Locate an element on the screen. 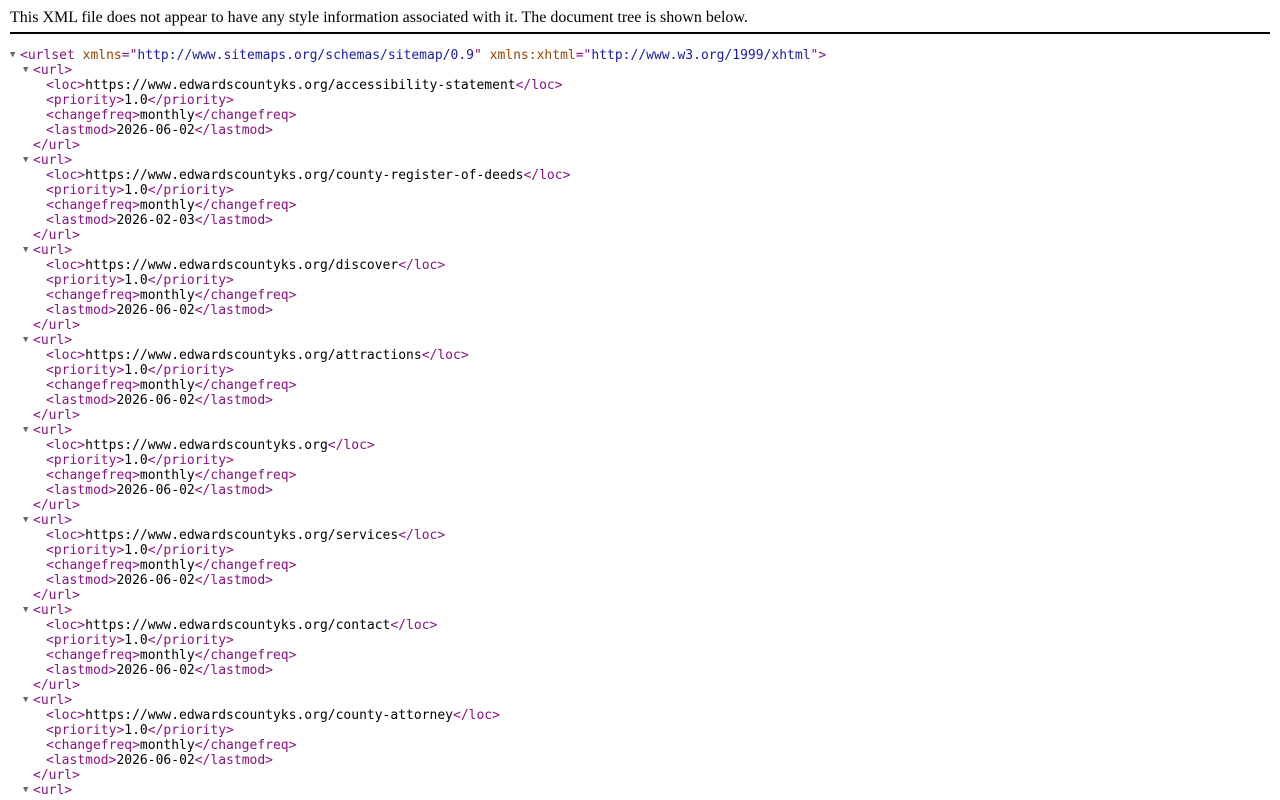  attribute-quote: " is located at coordinates (477, 55).